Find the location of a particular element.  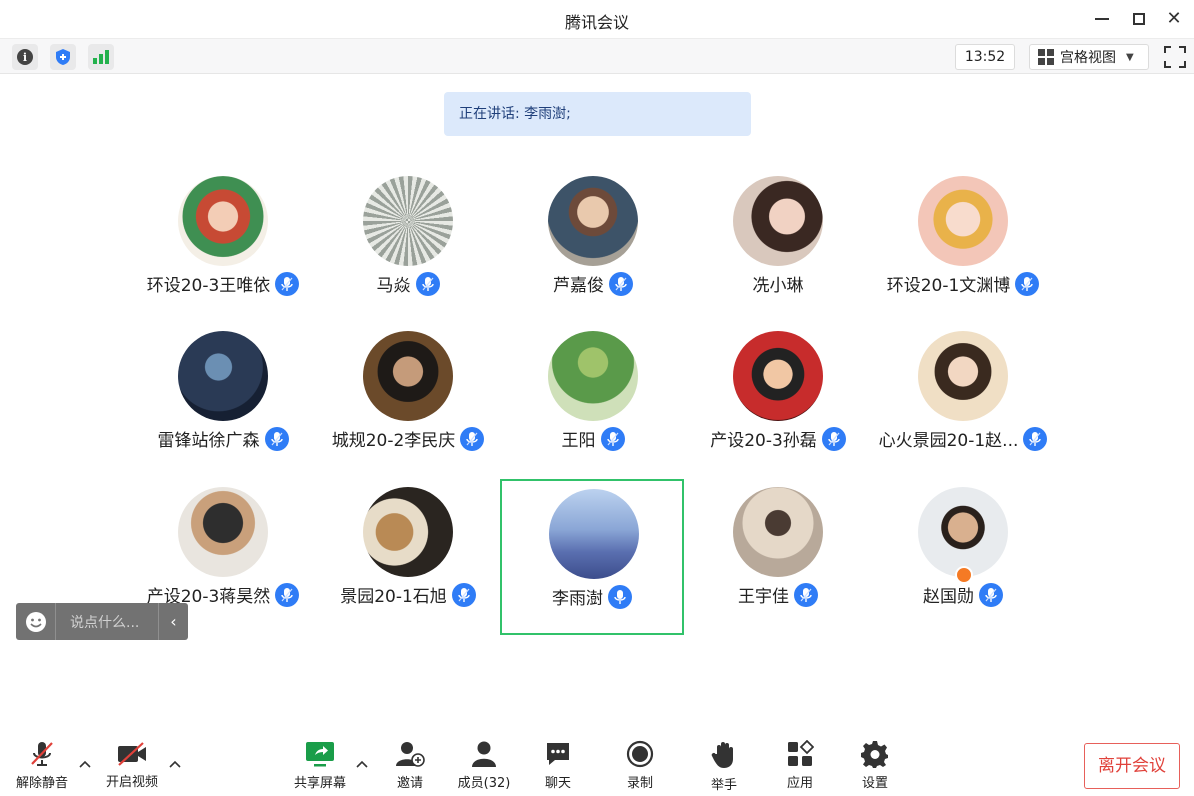

participant-name: 芦嘉俊 is located at coordinates (578, 286).